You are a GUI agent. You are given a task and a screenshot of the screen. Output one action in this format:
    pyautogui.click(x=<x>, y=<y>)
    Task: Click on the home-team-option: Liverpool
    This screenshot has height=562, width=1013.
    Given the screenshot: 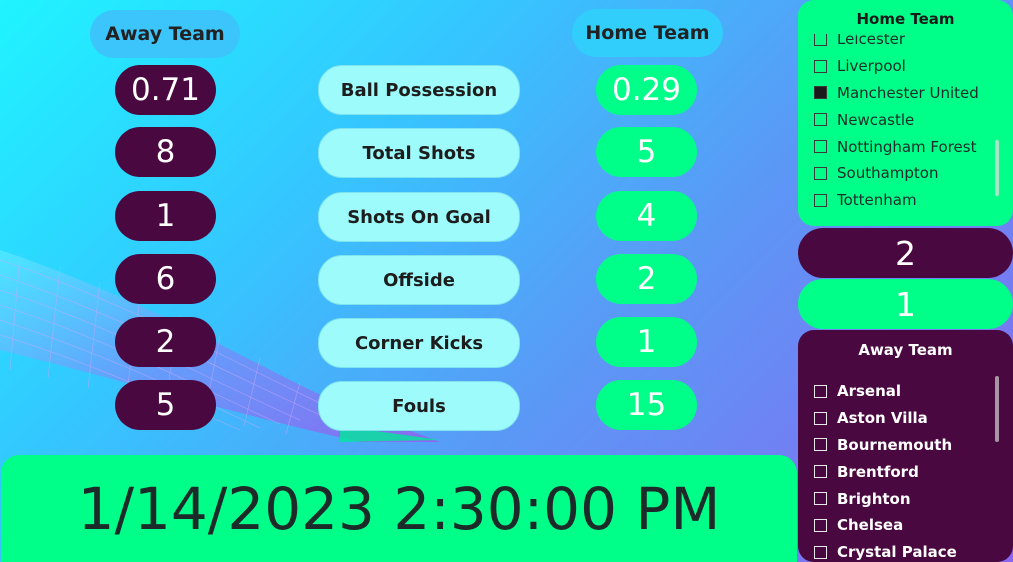 What is the action you would take?
    pyautogui.click(x=908, y=66)
    